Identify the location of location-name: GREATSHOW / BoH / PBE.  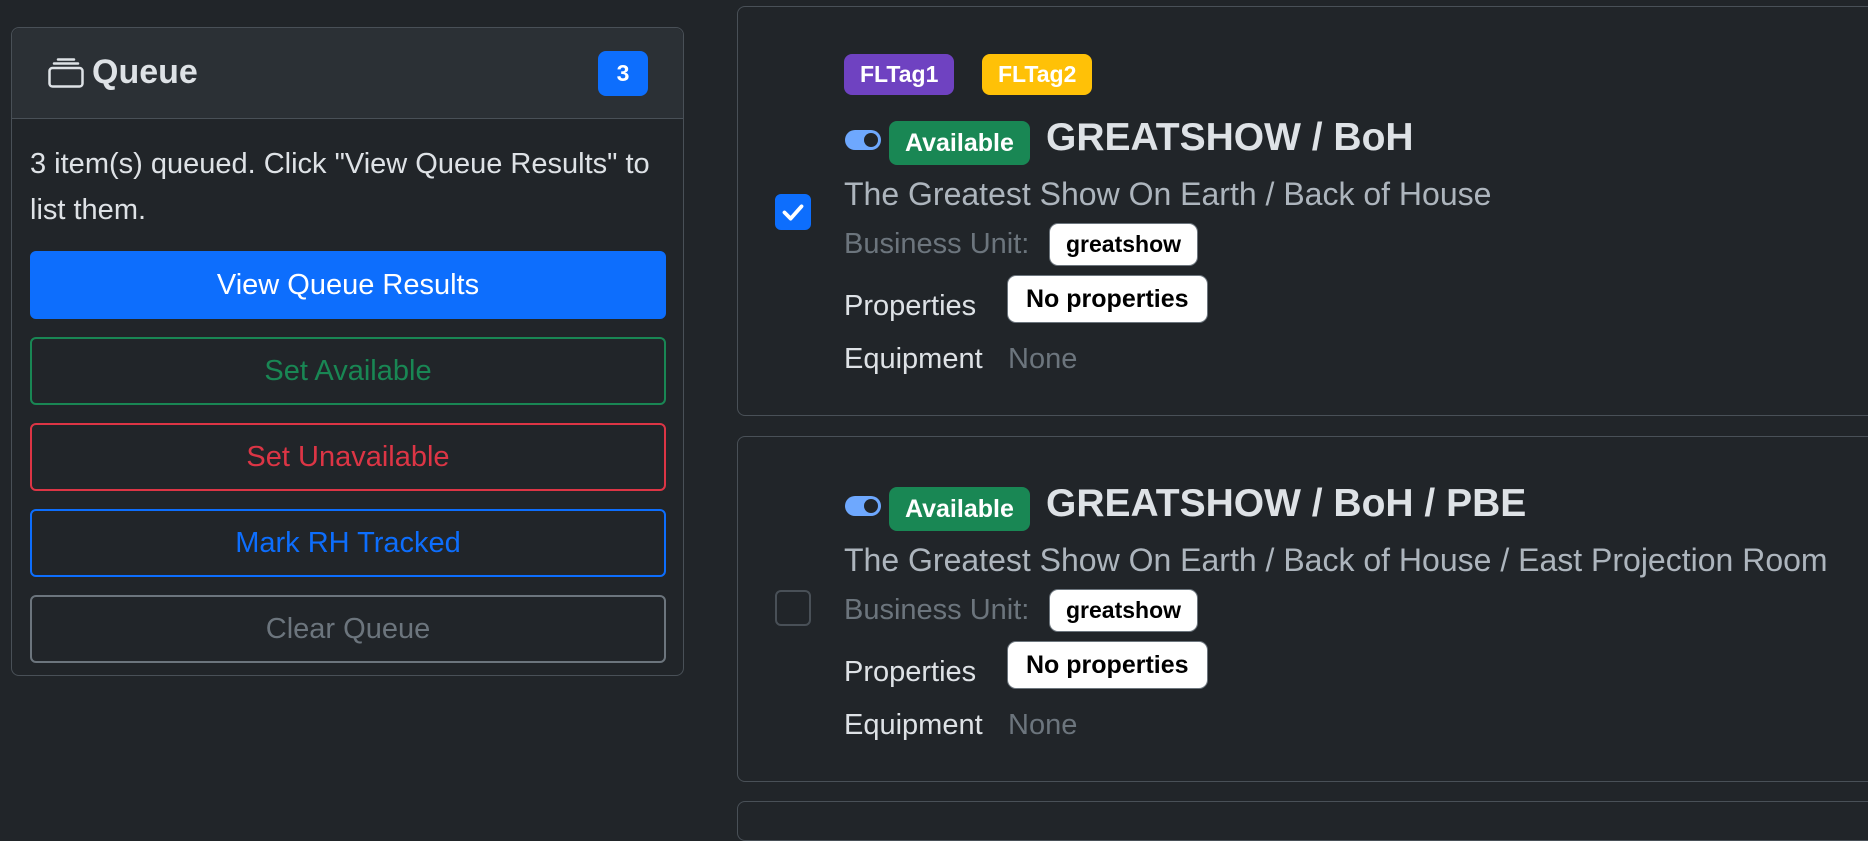
(1286, 503).